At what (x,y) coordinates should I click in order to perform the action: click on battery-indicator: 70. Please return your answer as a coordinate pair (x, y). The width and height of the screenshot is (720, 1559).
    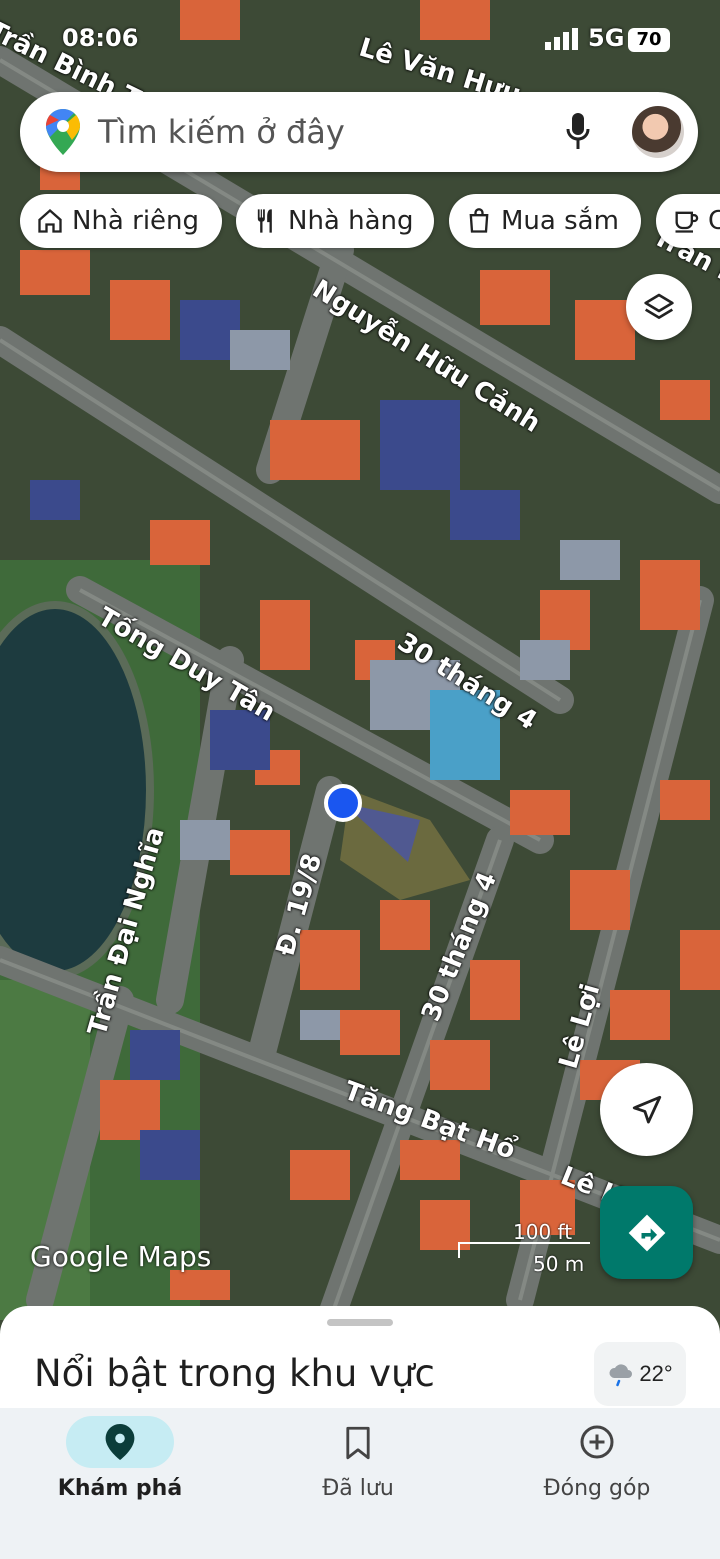
    Looking at the image, I should click on (649, 40).